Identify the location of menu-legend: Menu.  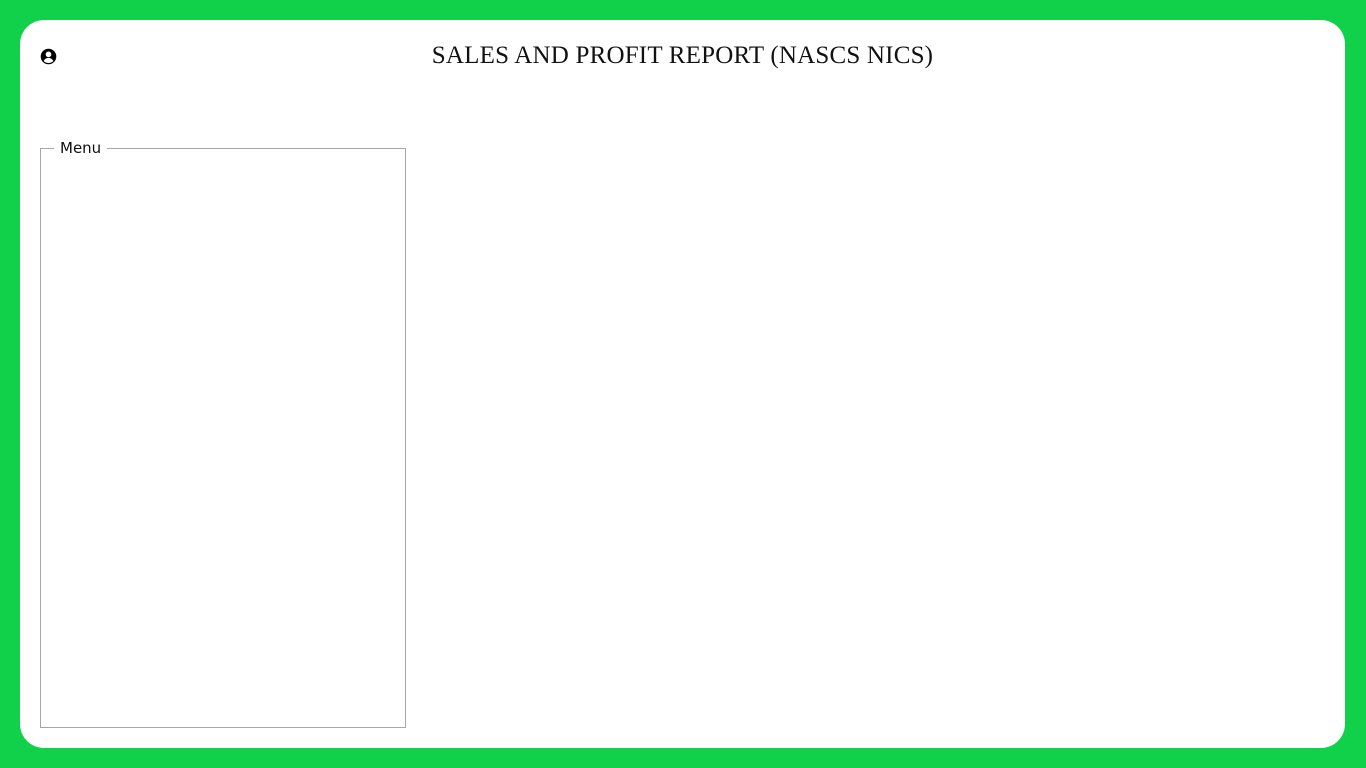
(81, 148).